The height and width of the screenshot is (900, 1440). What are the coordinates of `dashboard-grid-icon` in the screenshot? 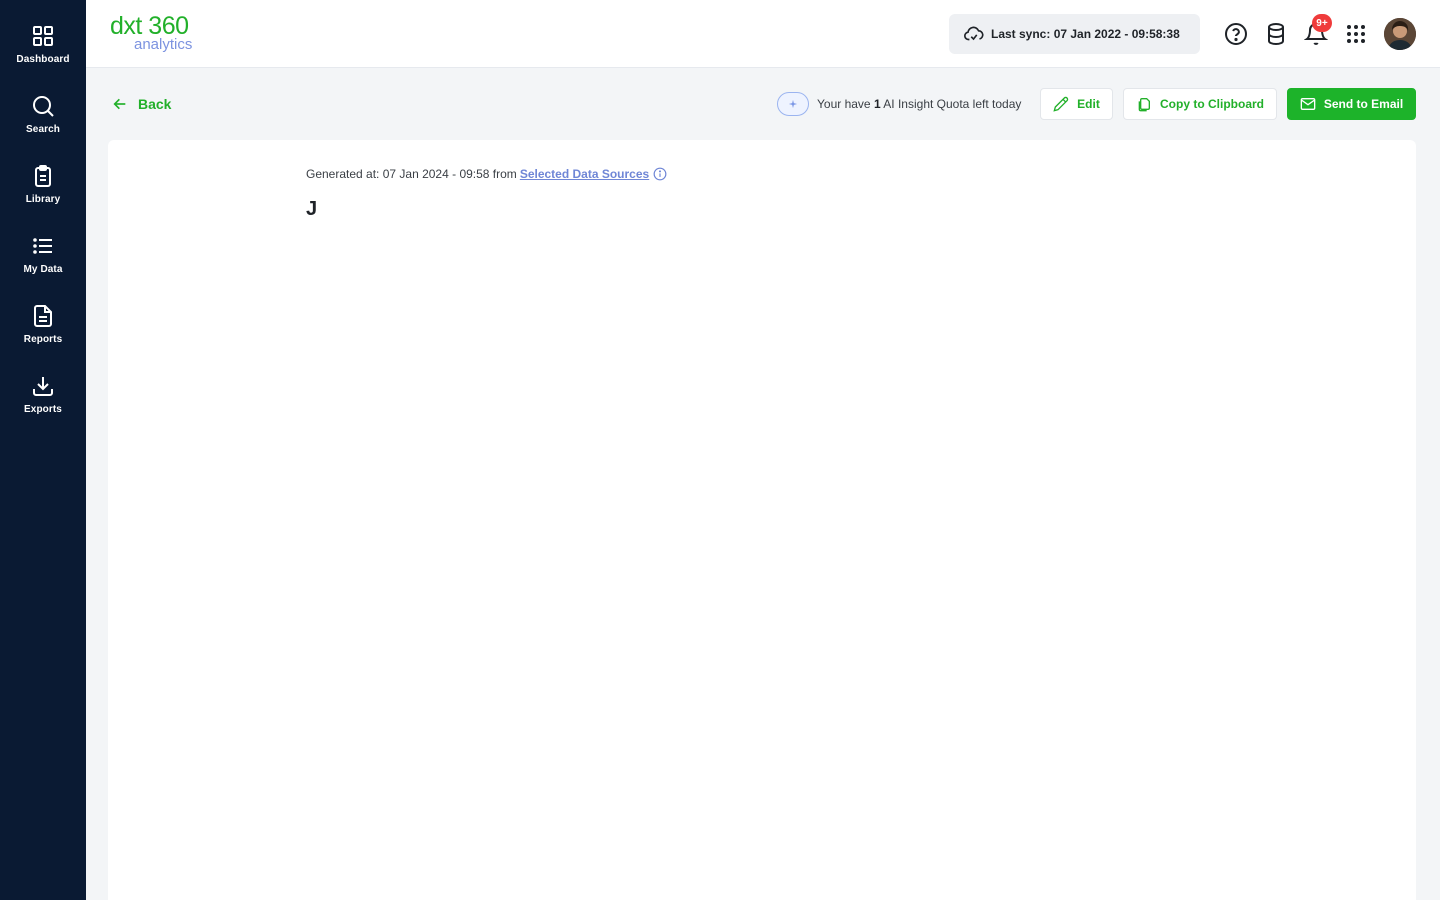 It's located at (43, 36).